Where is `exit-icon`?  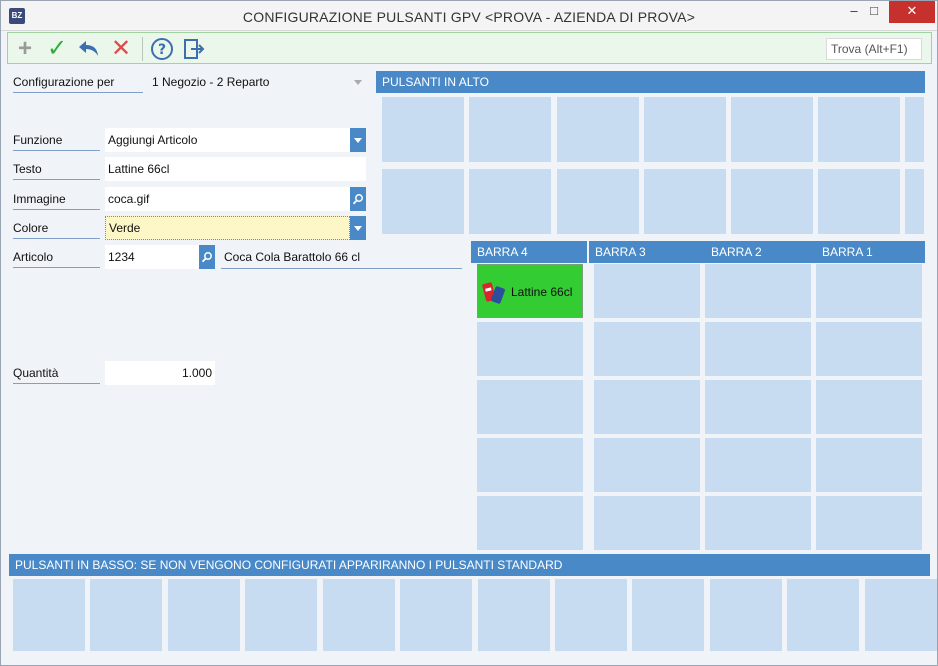 exit-icon is located at coordinates (194, 49).